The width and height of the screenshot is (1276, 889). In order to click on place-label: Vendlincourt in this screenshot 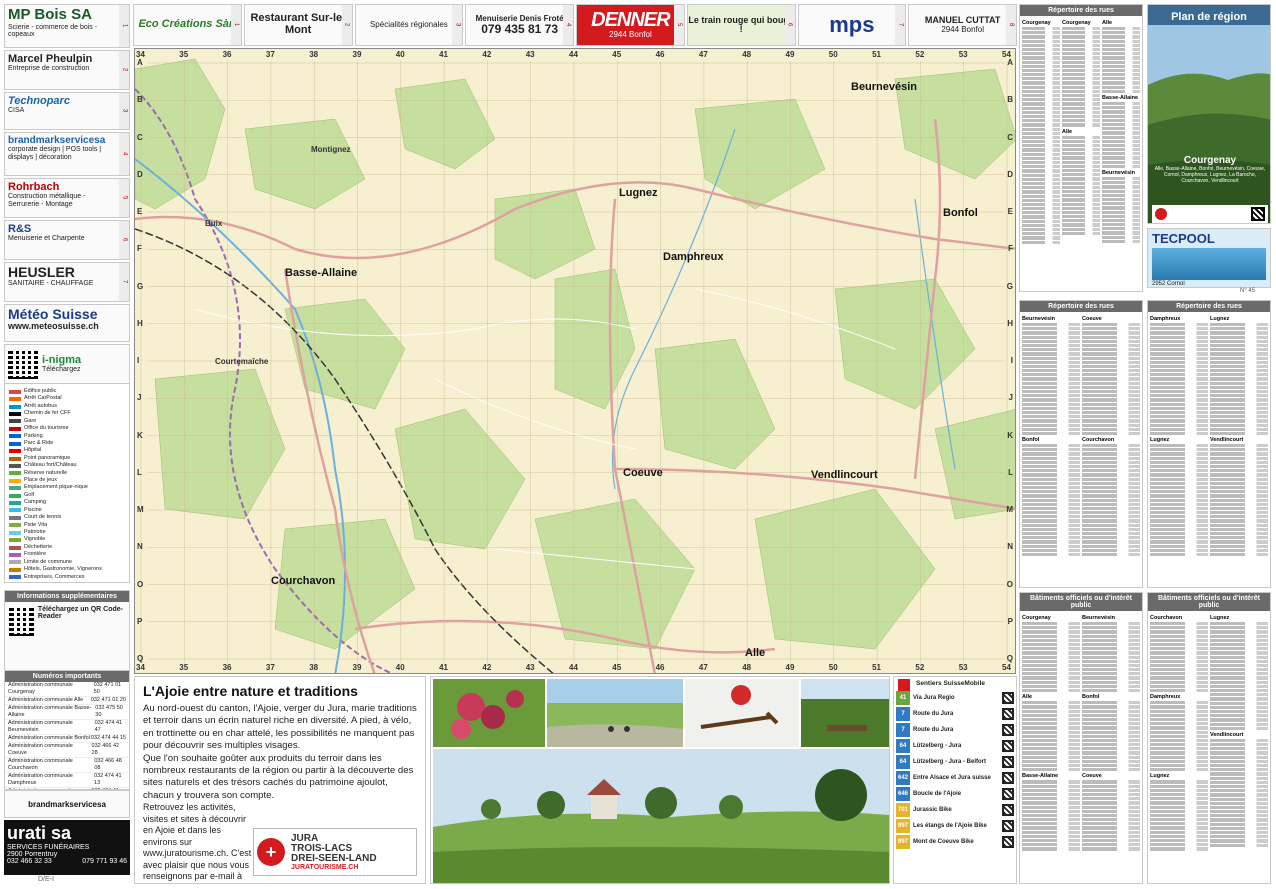, I will do `click(844, 475)`.